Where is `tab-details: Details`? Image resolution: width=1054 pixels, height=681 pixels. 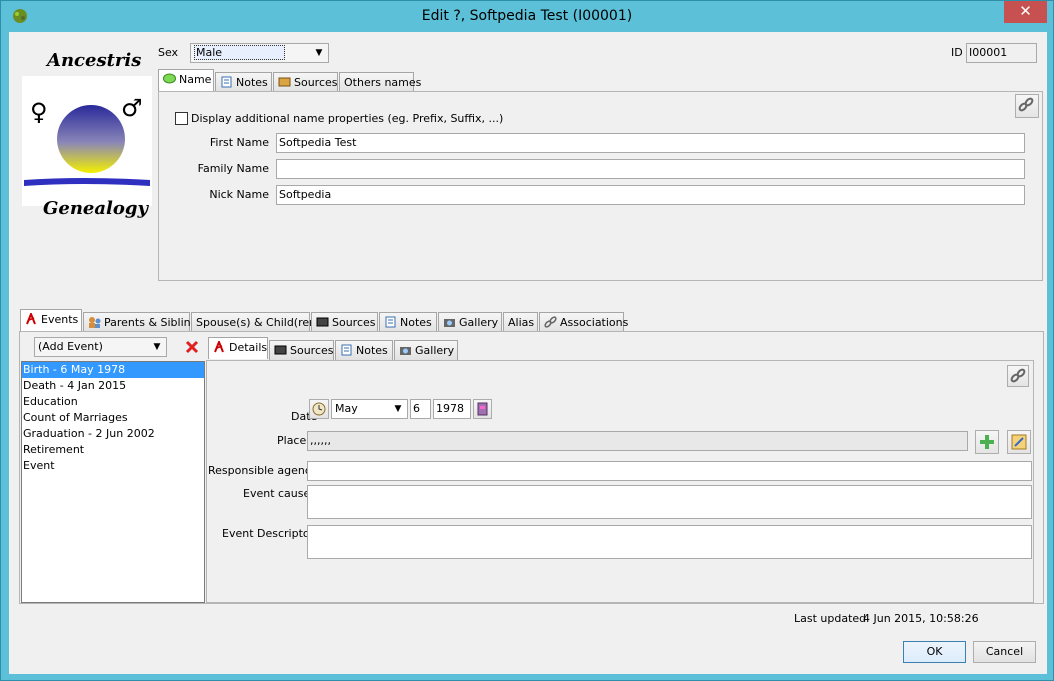
tab-details: Details is located at coordinates (238, 348).